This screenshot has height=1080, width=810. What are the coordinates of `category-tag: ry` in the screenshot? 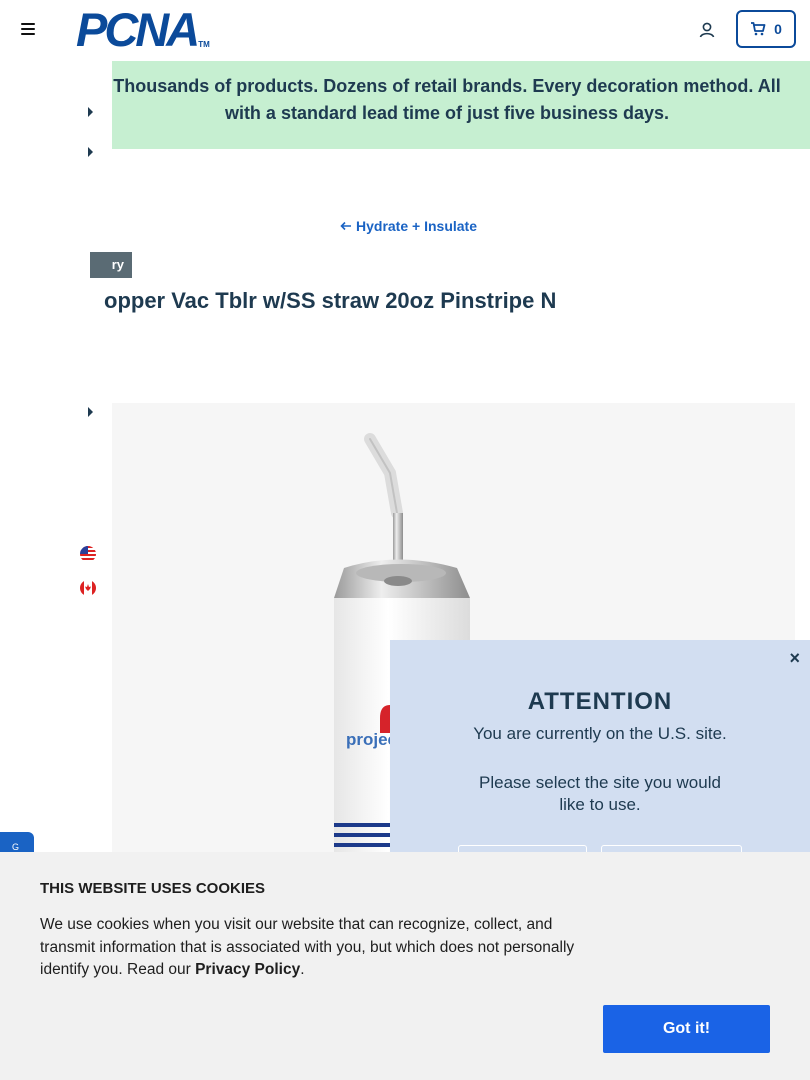 It's located at (111, 265).